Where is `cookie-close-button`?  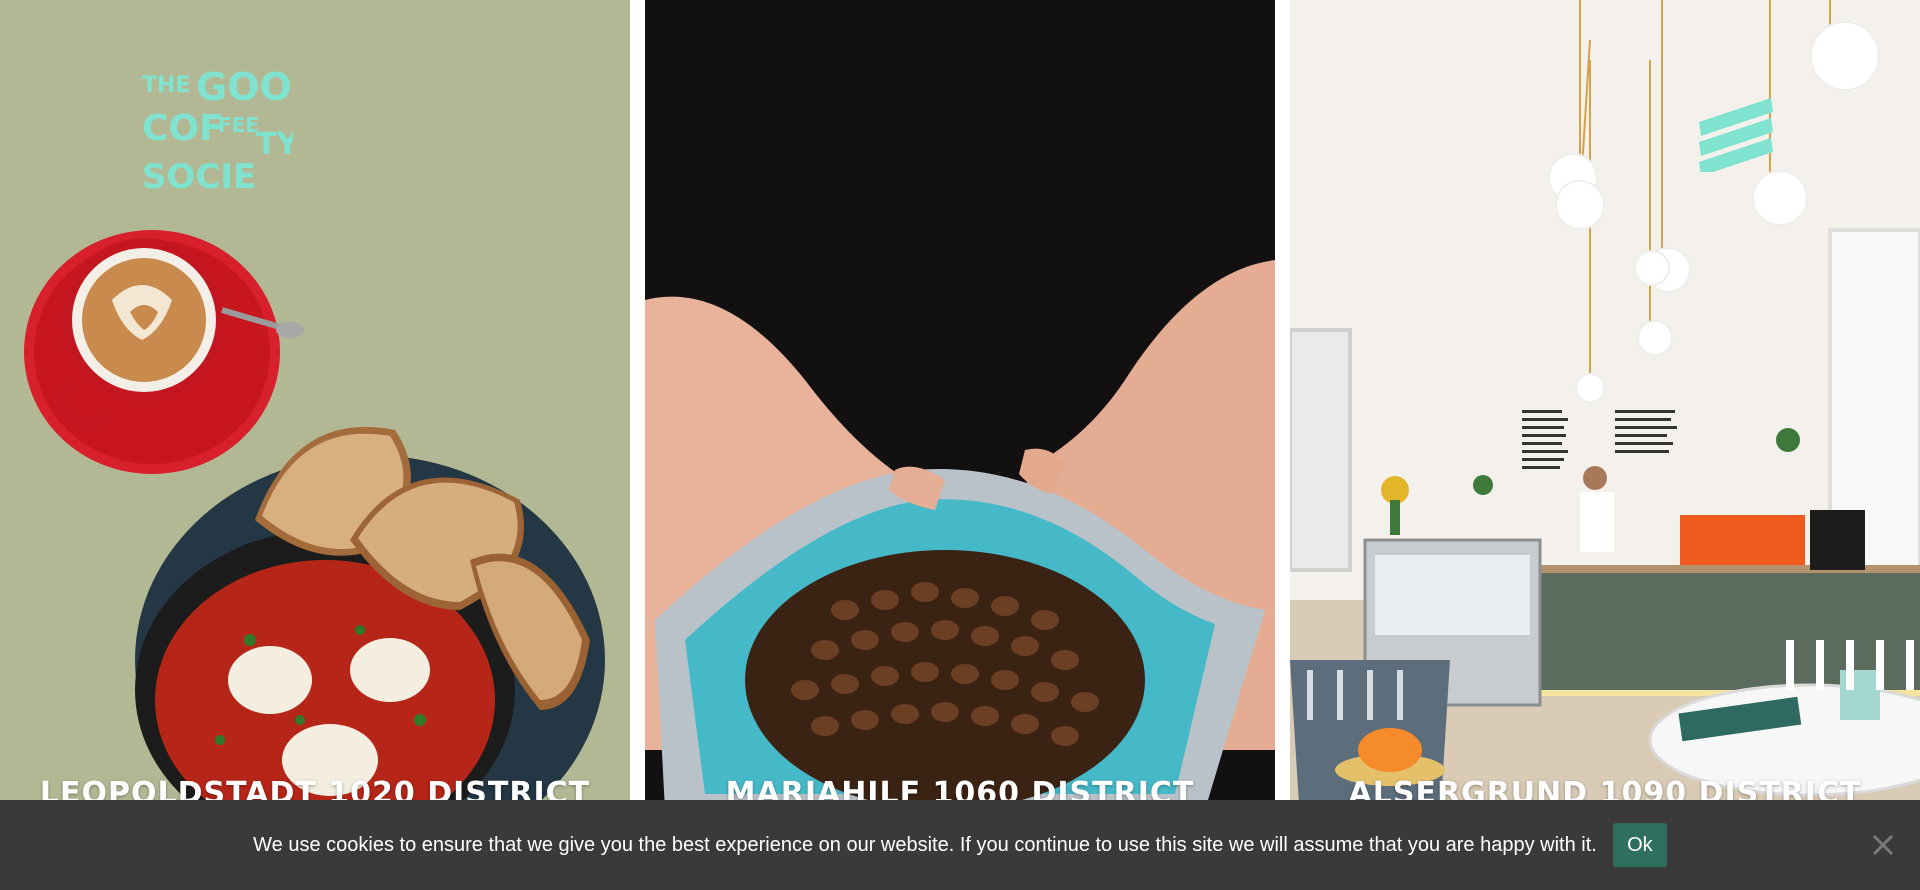 cookie-close-button is located at coordinates (1883, 845).